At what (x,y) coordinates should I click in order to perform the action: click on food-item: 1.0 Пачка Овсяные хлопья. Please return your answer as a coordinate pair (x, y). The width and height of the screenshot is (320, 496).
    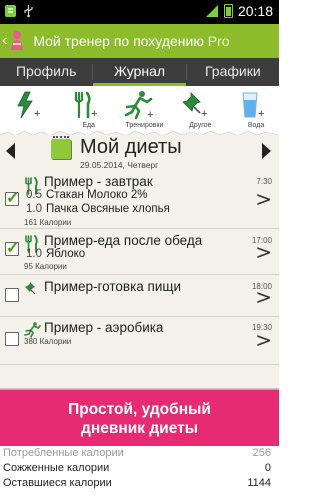
    Looking at the image, I should click on (98, 209).